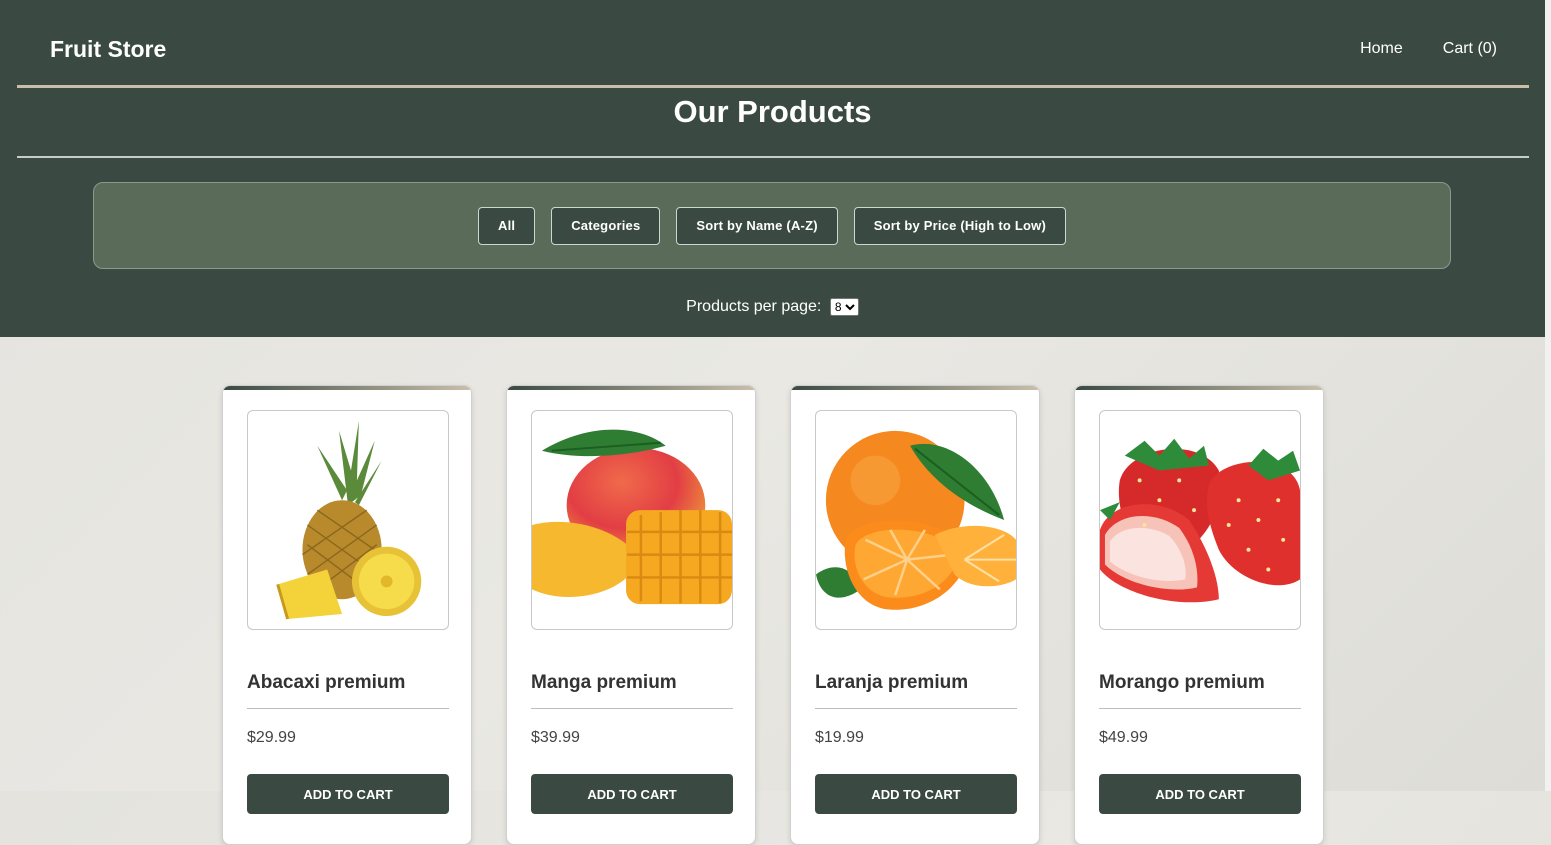 The height and width of the screenshot is (845, 1551). Describe the element at coordinates (632, 520) in the screenshot. I see `mango-image` at that location.